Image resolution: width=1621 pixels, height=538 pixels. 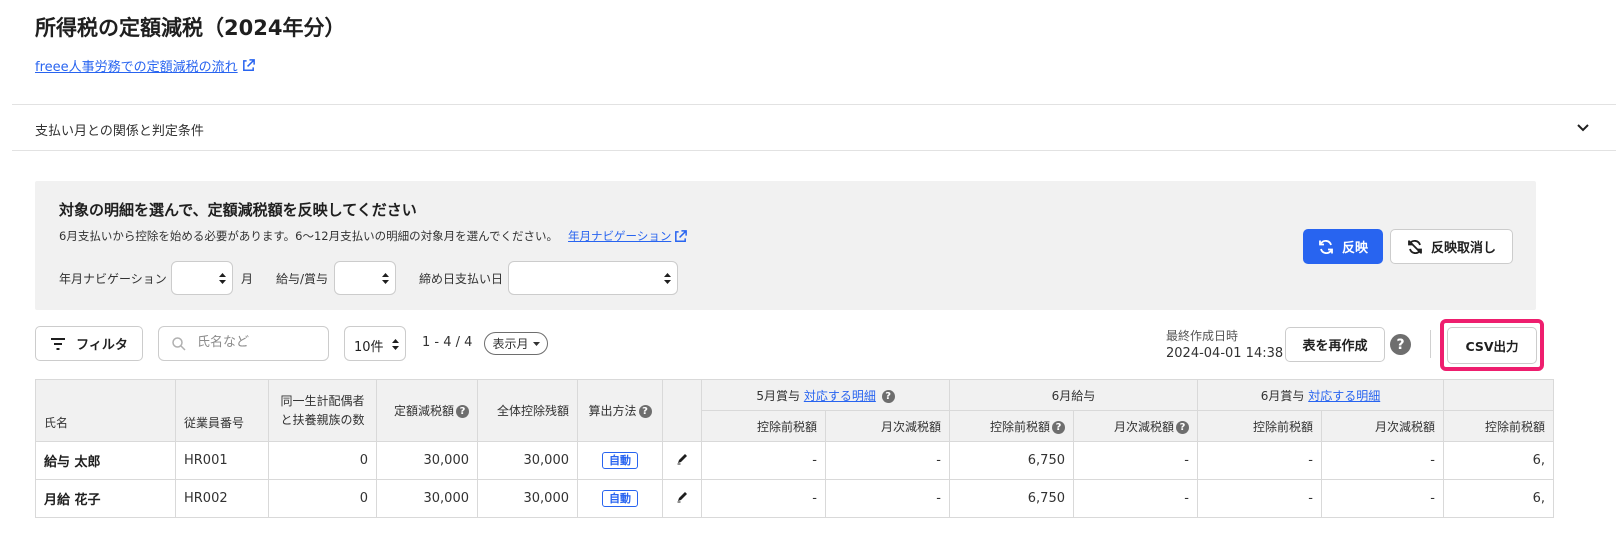 What do you see at coordinates (1583, 128) in the screenshot?
I see `chevron-down-icon` at bounding box center [1583, 128].